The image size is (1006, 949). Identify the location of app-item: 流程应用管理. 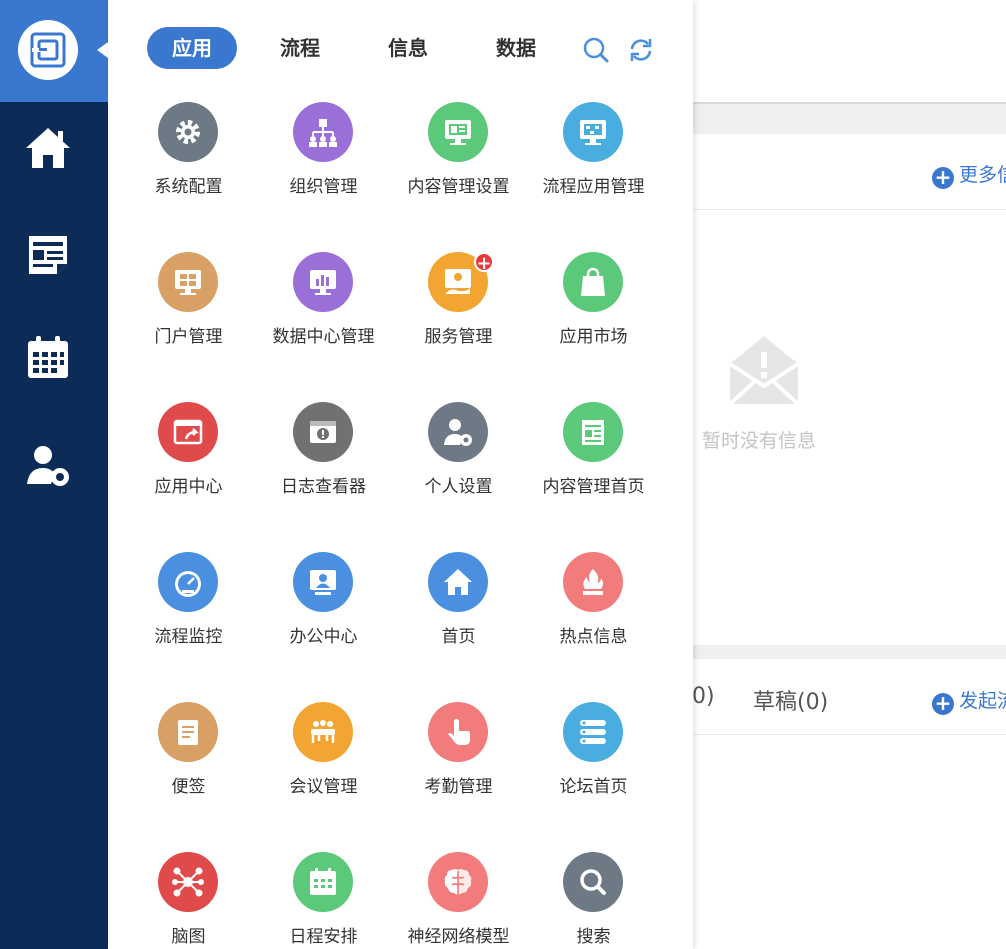
(593, 162).